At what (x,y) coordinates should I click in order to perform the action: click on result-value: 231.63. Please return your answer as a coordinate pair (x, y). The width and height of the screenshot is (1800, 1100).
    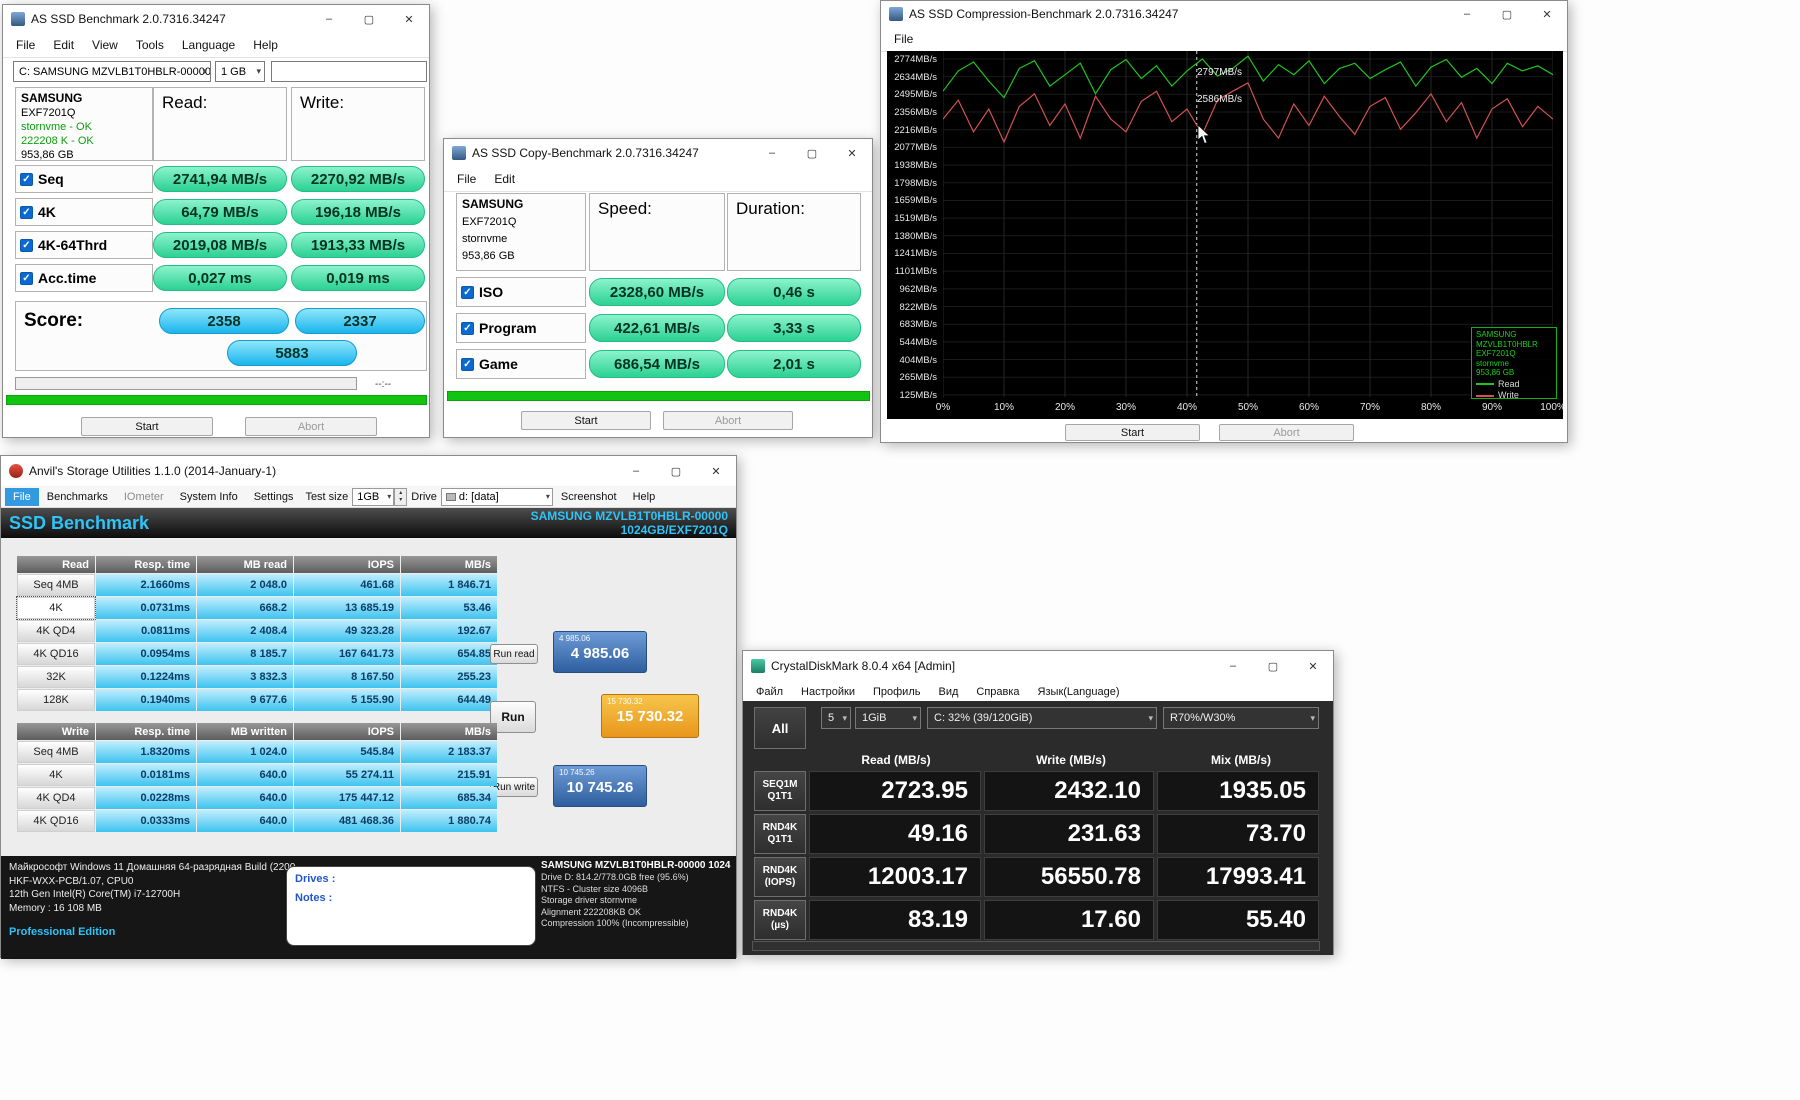
    Looking at the image, I should click on (1069, 834).